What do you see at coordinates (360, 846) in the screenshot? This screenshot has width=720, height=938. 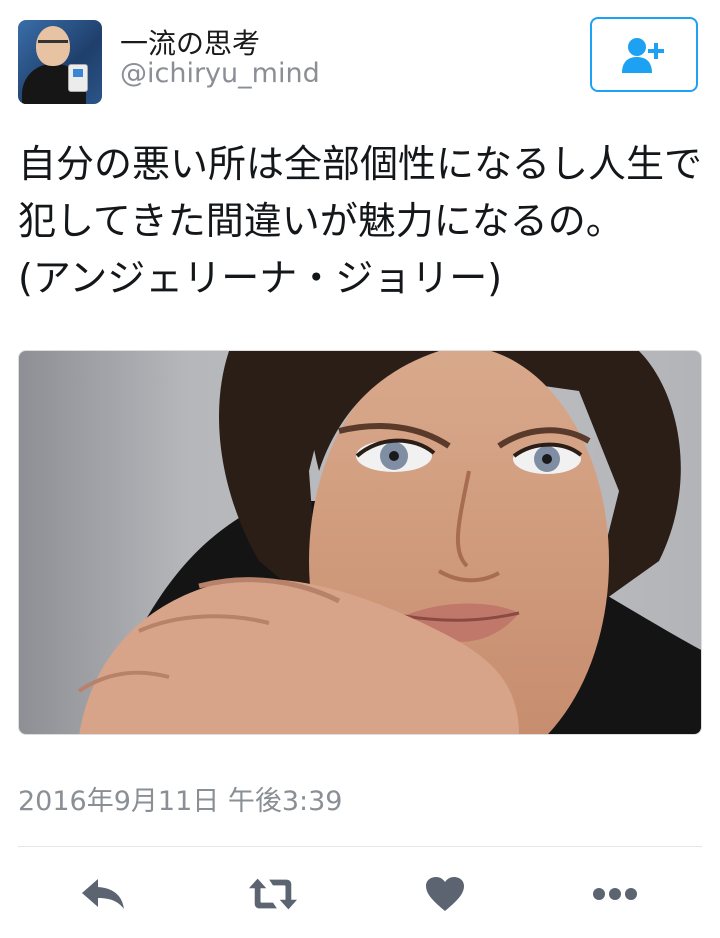 I see `divider` at bounding box center [360, 846].